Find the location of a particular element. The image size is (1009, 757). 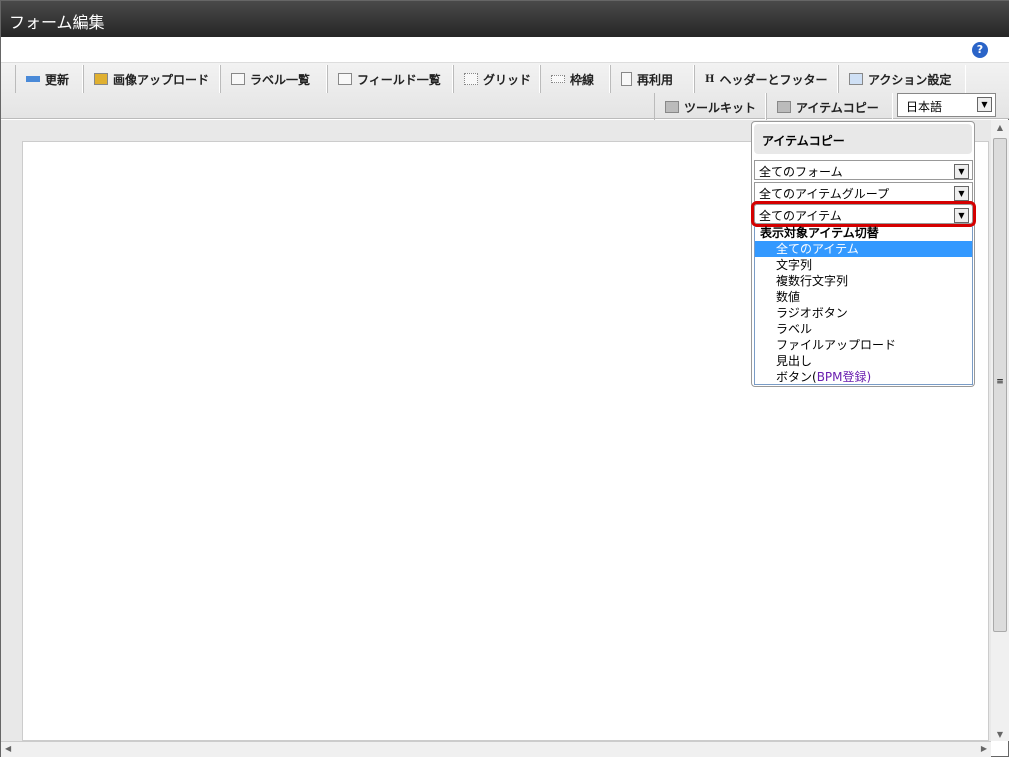

tab-label: アクション設定 is located at coordinates (910, 79).